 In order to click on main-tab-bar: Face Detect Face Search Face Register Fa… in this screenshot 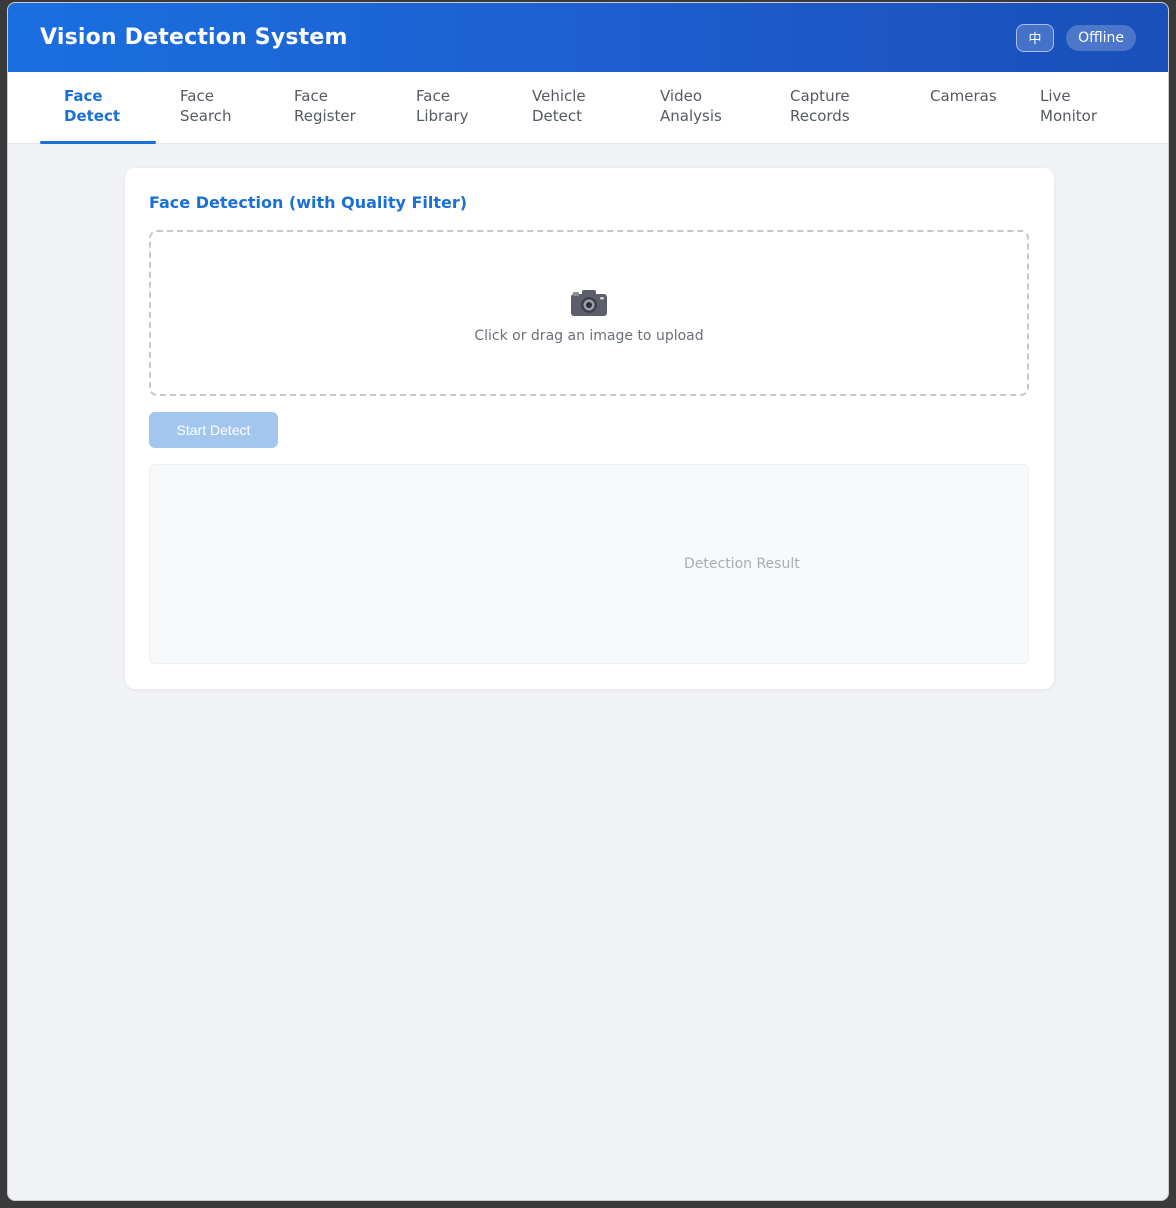, I will do `click(588, 108)`.